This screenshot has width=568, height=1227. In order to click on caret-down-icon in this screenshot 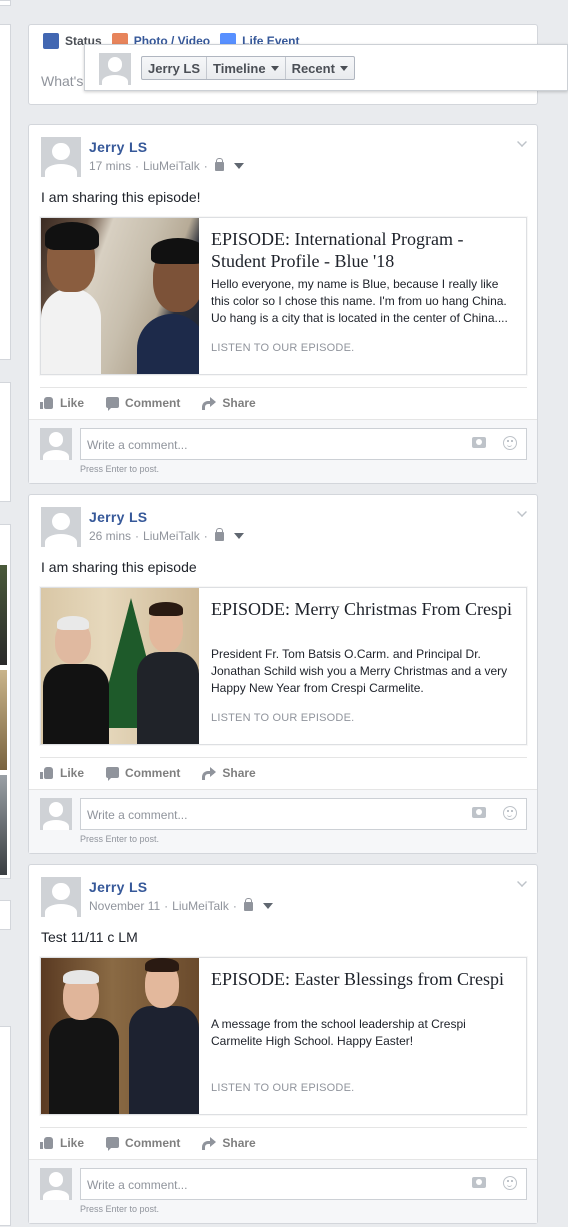, I will do `click(343, 68)`.